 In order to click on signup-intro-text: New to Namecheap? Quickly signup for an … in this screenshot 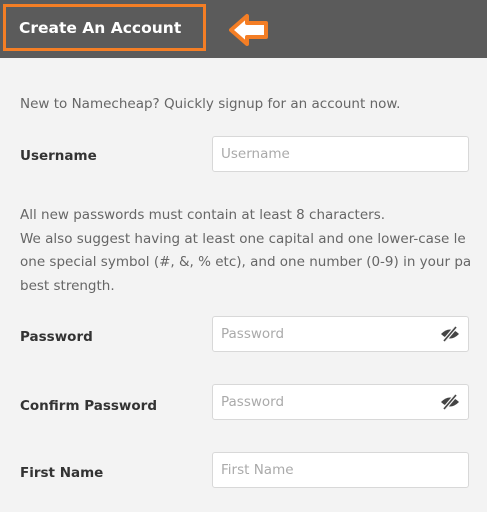, I will do `click(210, 104)`.